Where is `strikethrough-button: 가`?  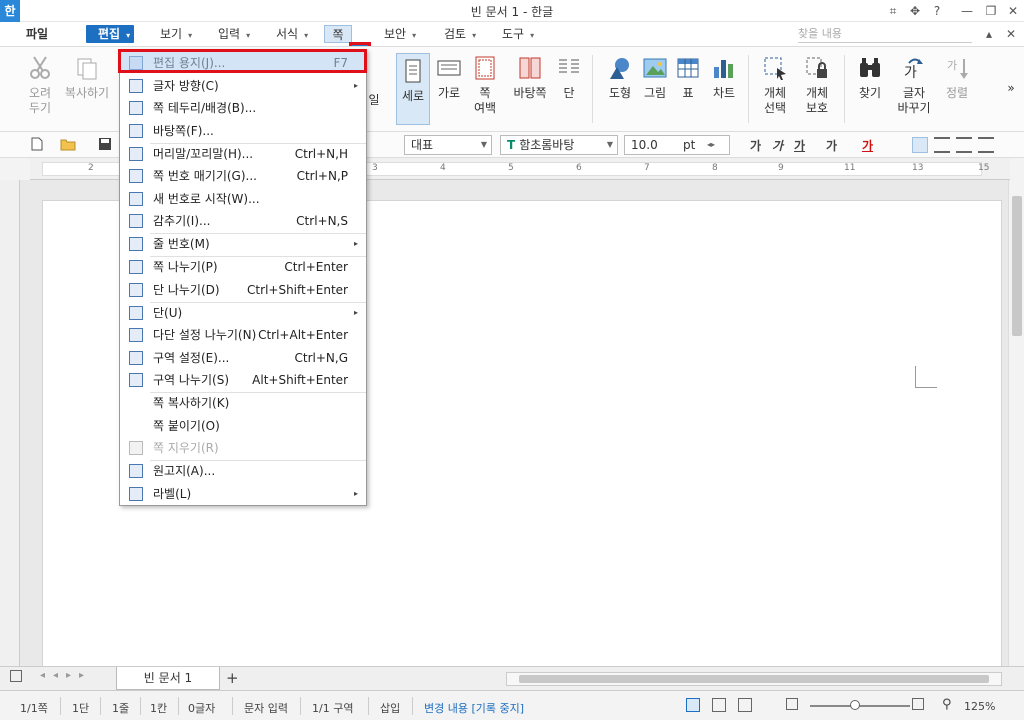 strikethrough-button: 가 is located at coordinates (831, 145).